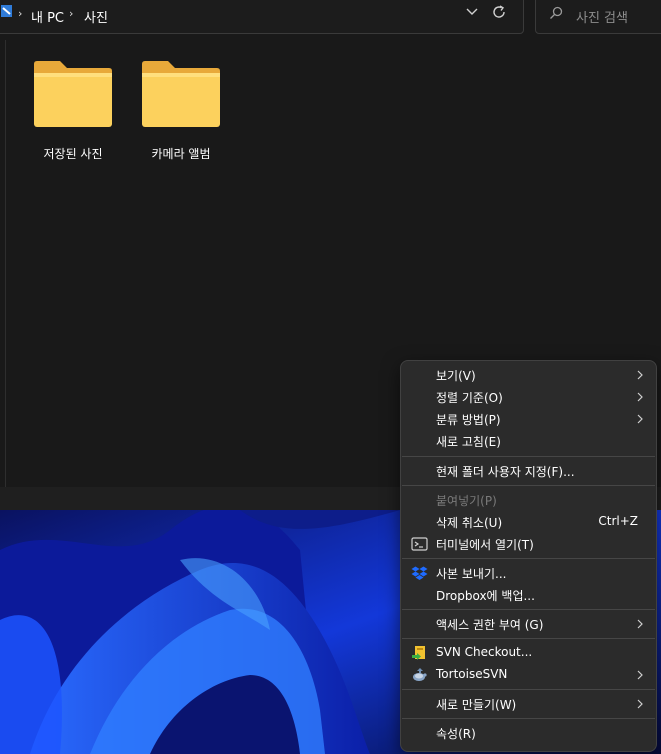 The width and height of the screenshot is (661, 754). I want to click on chevron-down-icon, so click(472, 12).